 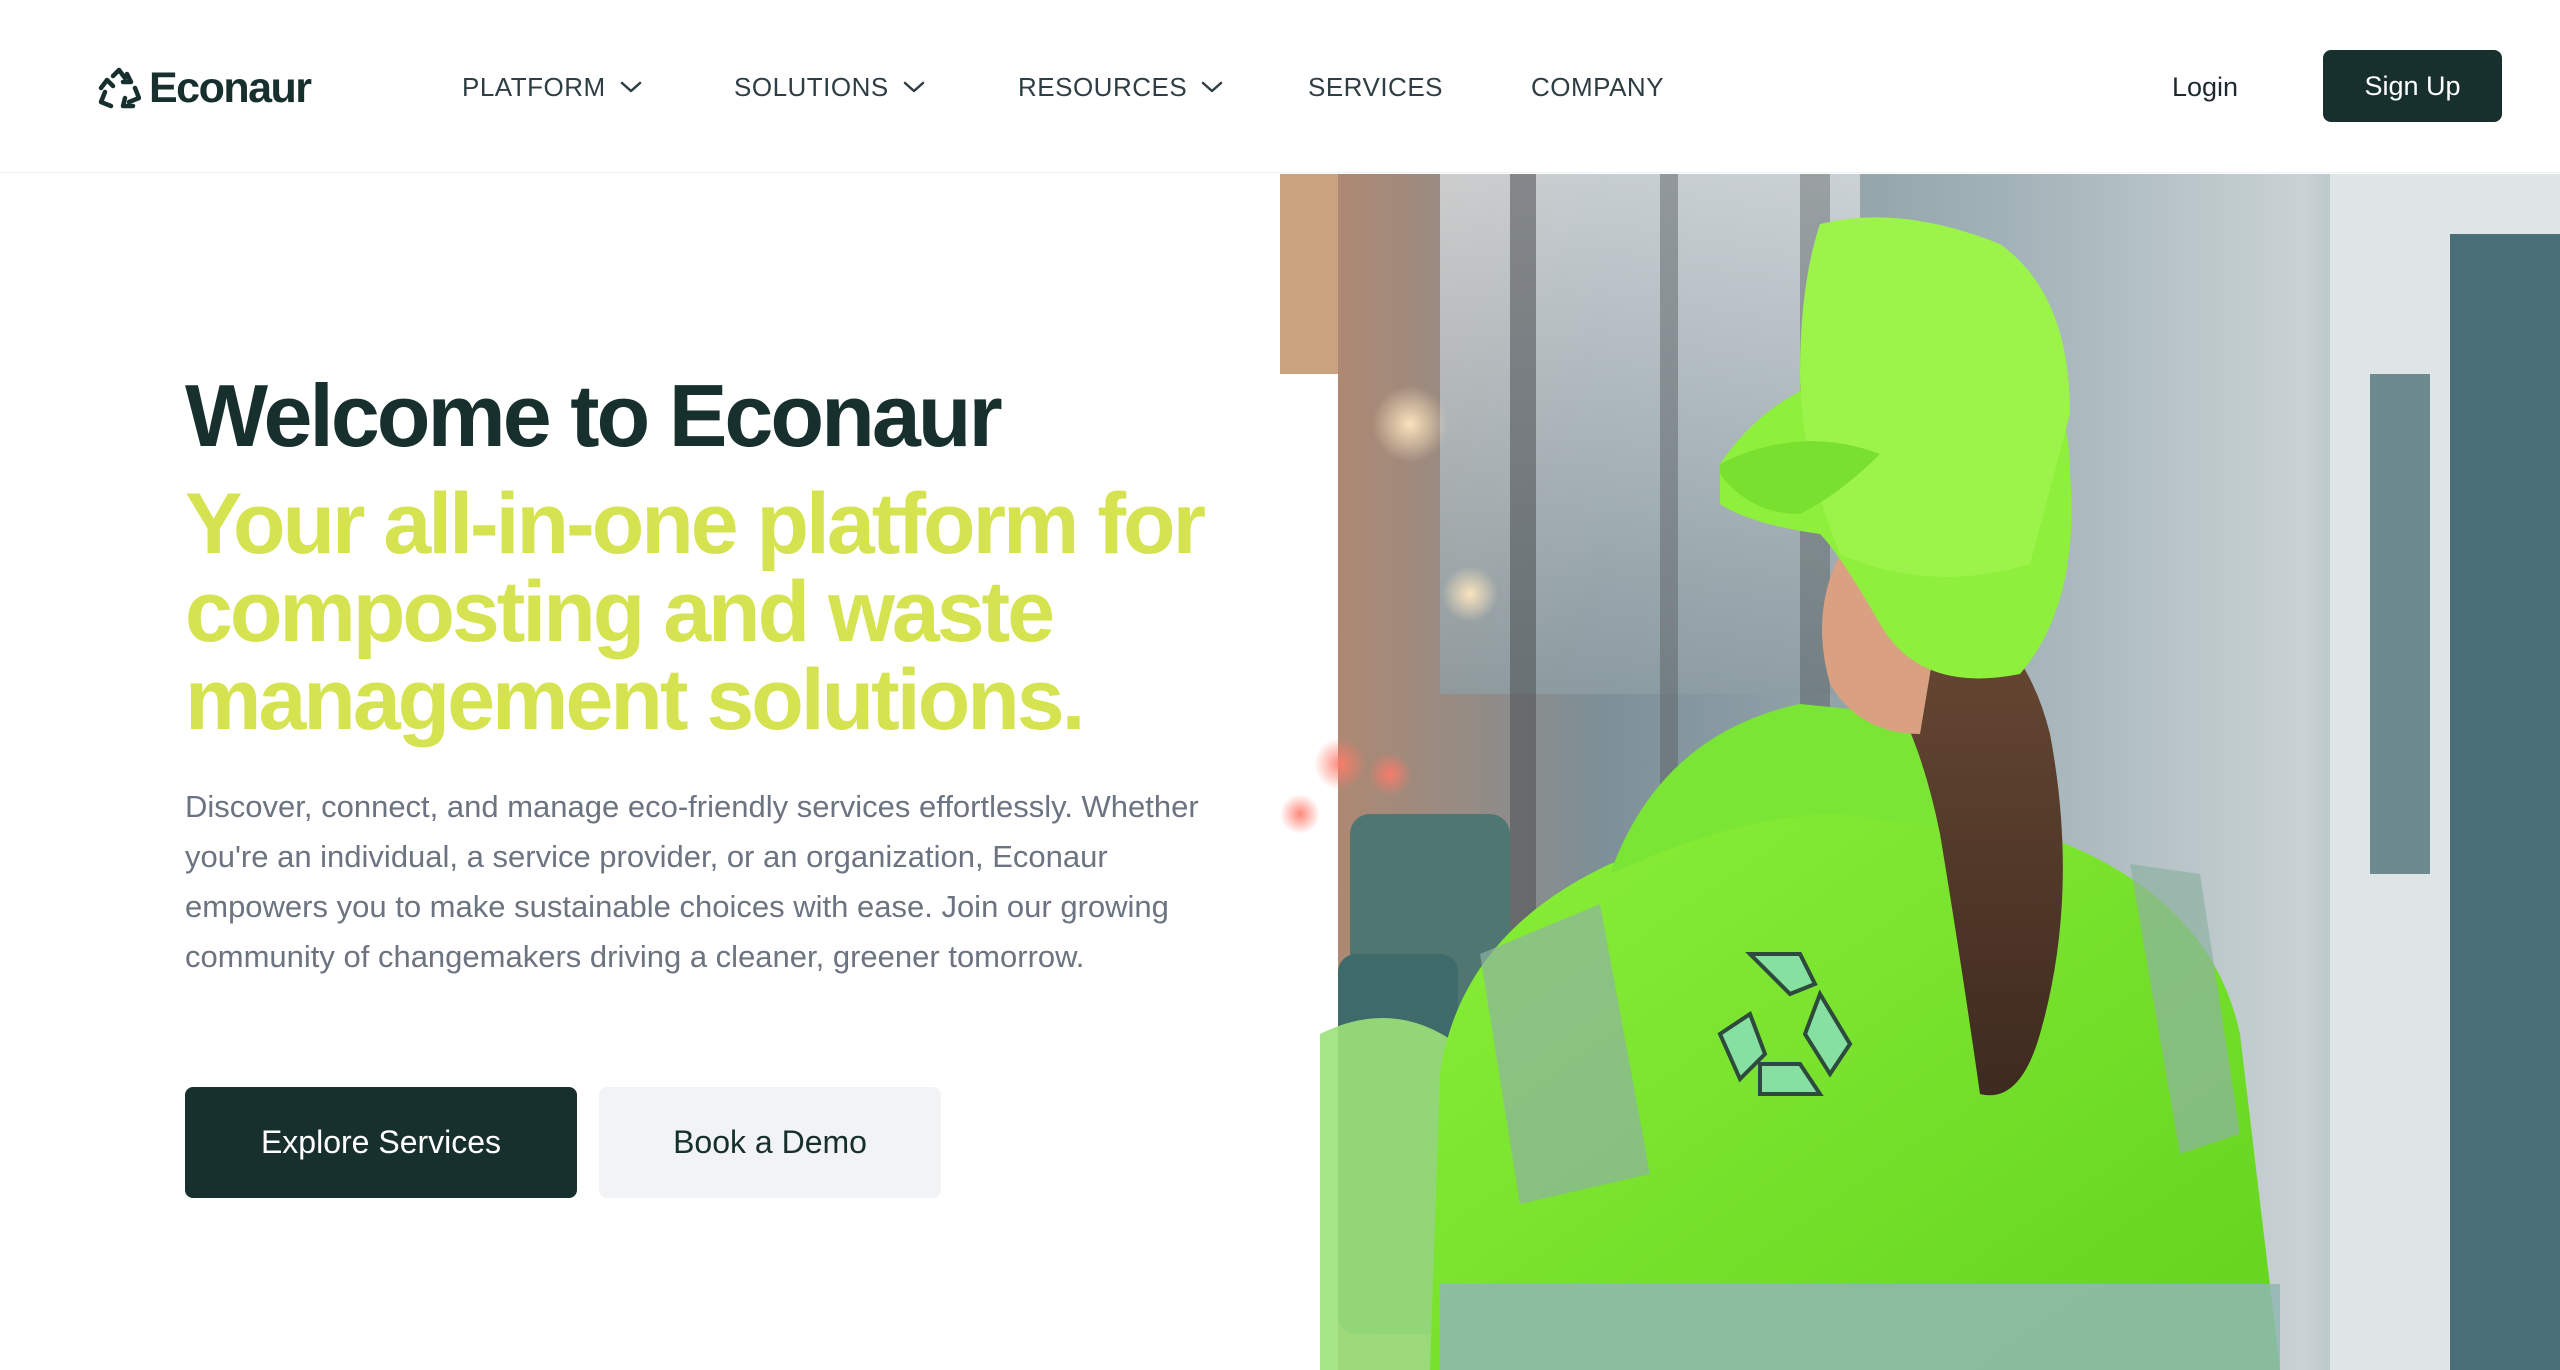 I want to click on nav-item-company: COMPANY, so click(x=1597, y=87).